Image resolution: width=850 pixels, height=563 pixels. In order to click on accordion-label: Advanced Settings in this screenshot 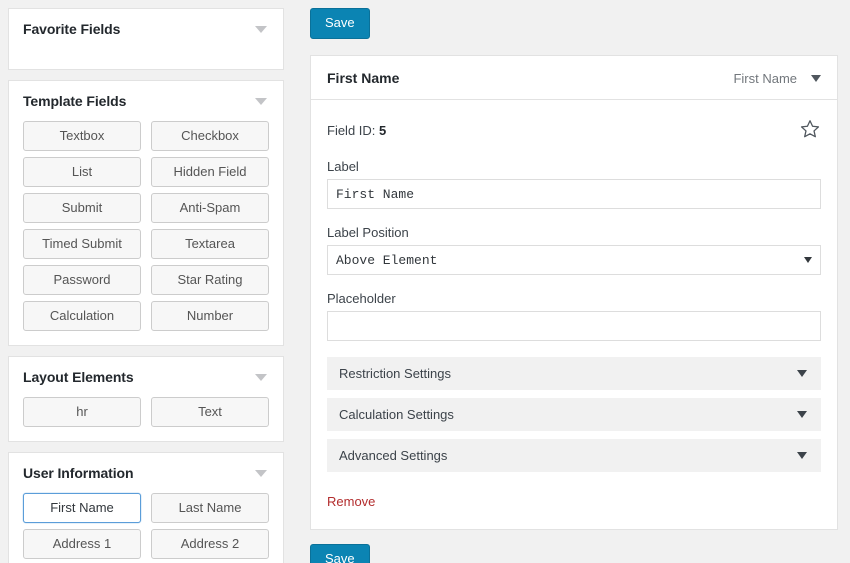, I will do `click(393, 455)`.